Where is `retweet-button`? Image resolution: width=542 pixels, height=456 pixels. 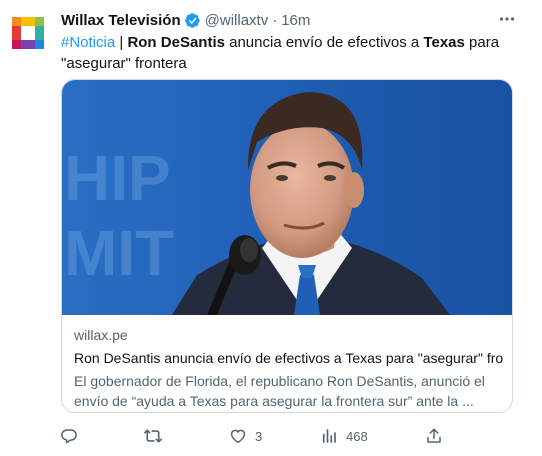
retweet-button is located at coordinates (157, 436).